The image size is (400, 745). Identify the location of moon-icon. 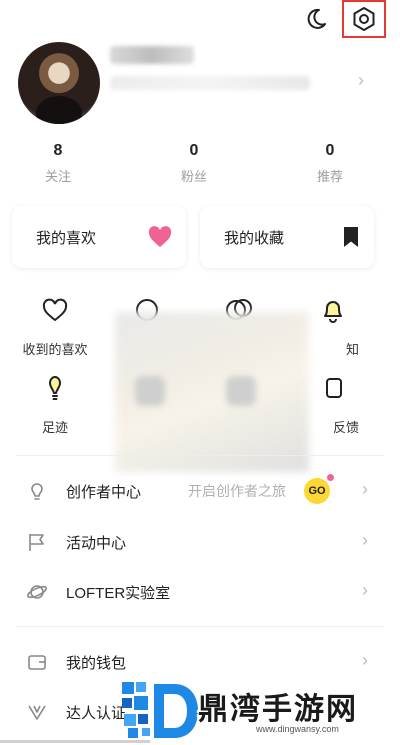
(316, 19).